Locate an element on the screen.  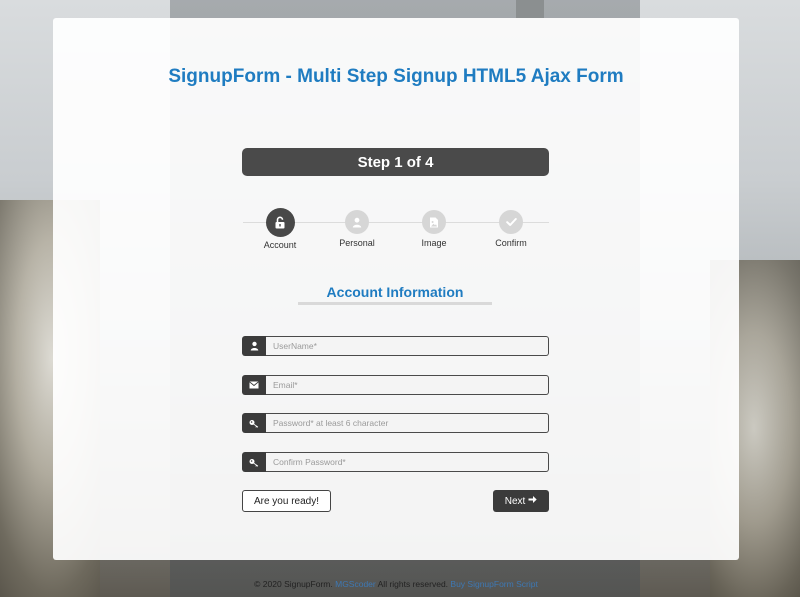
step-confirm: Confirm is located at coordinates (511, 228).